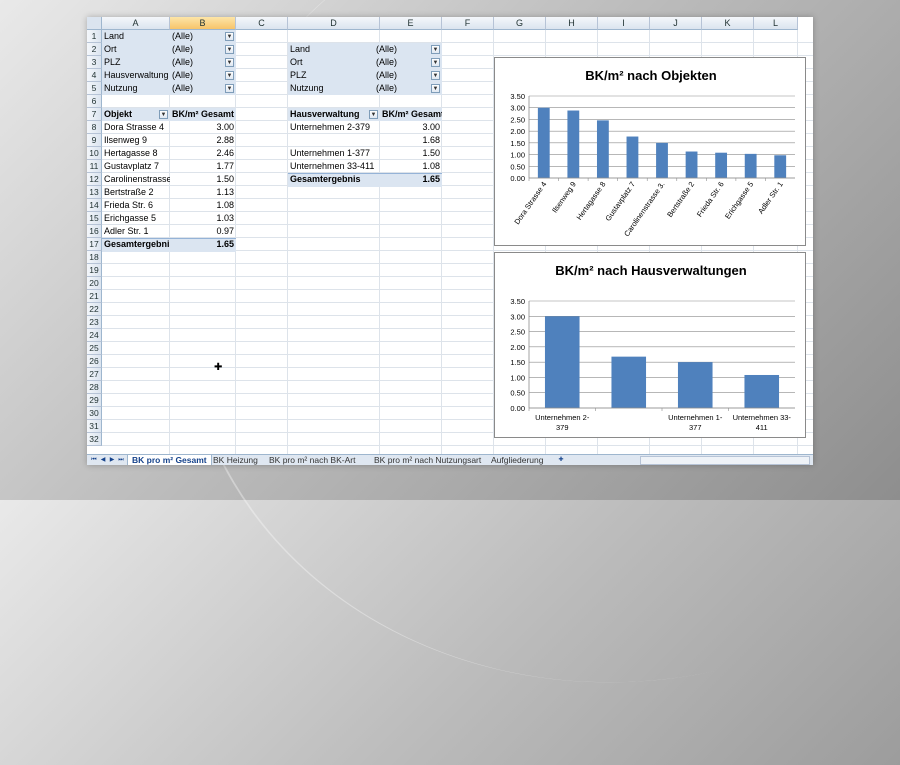  I want to click on column-header-B: B, so click(203, 23).